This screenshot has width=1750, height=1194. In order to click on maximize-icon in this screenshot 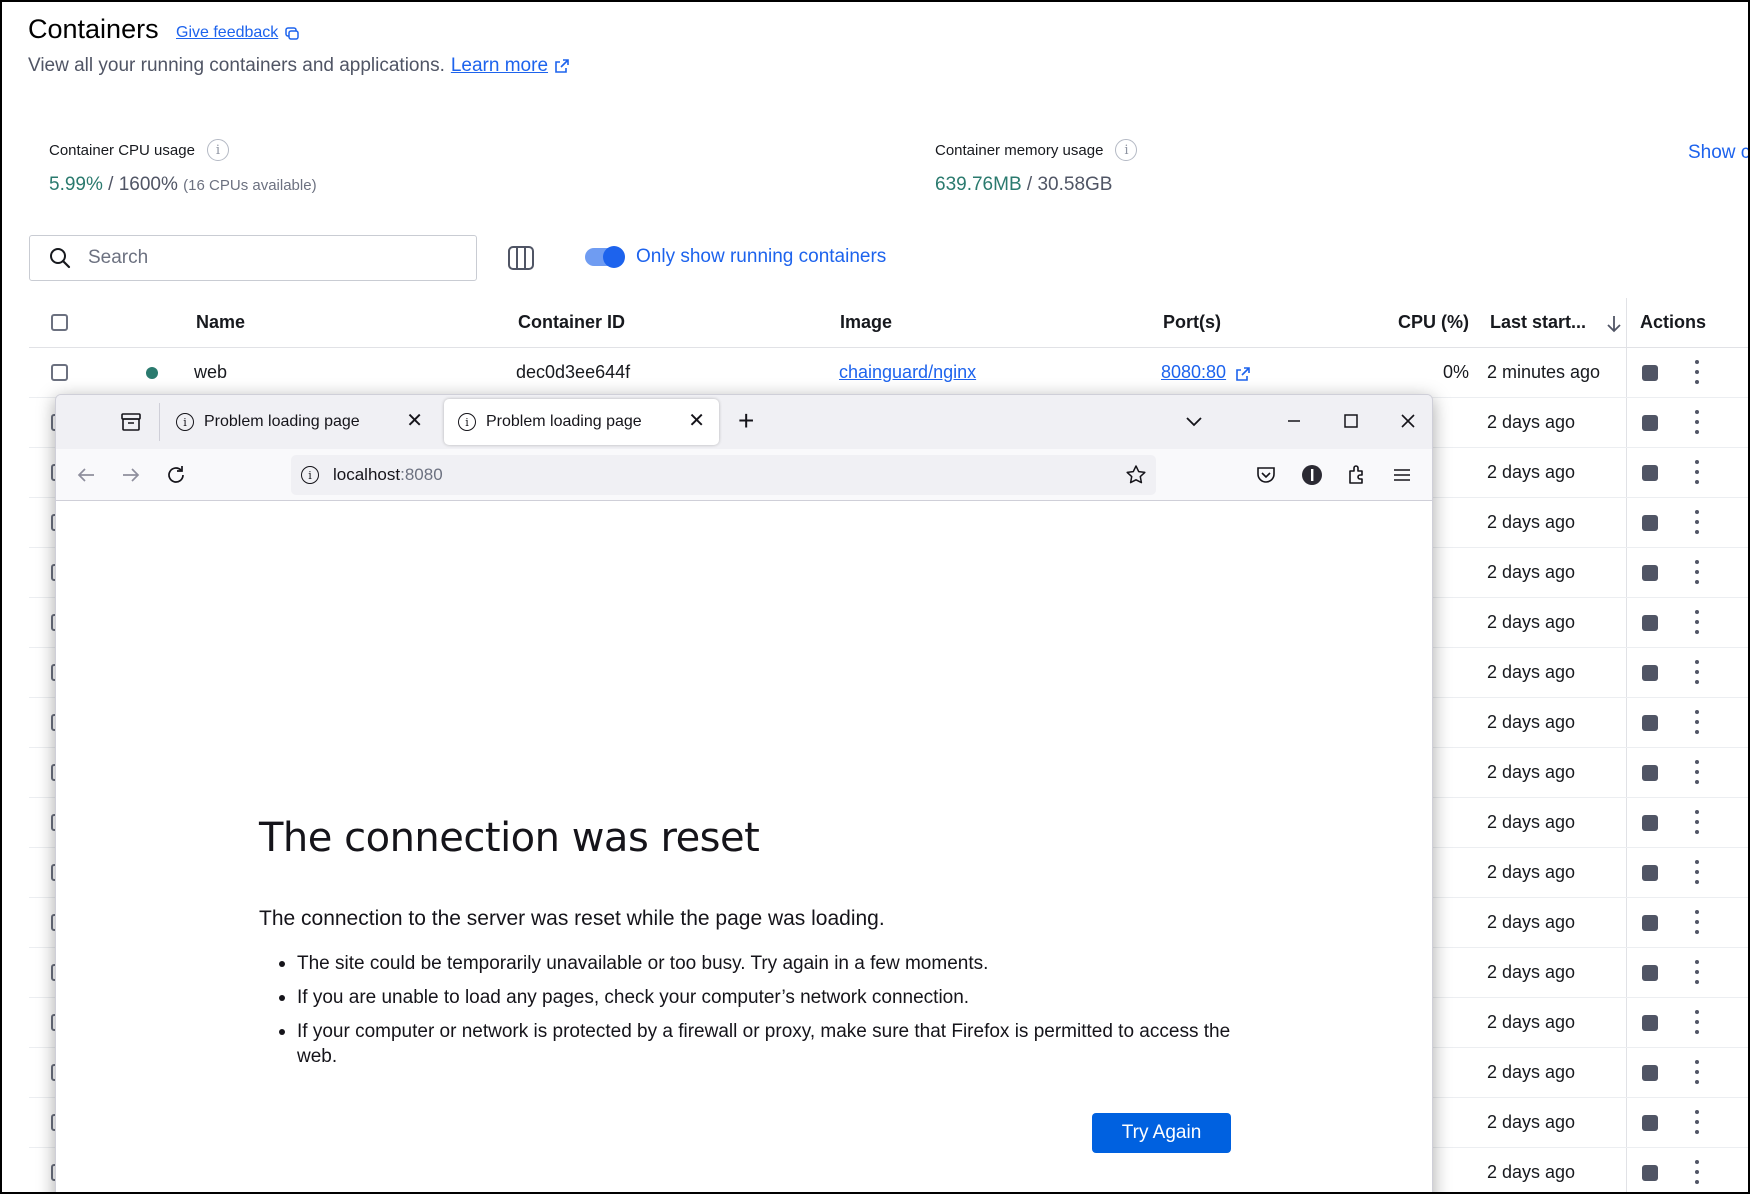, I will do `click(1351, 421)`.